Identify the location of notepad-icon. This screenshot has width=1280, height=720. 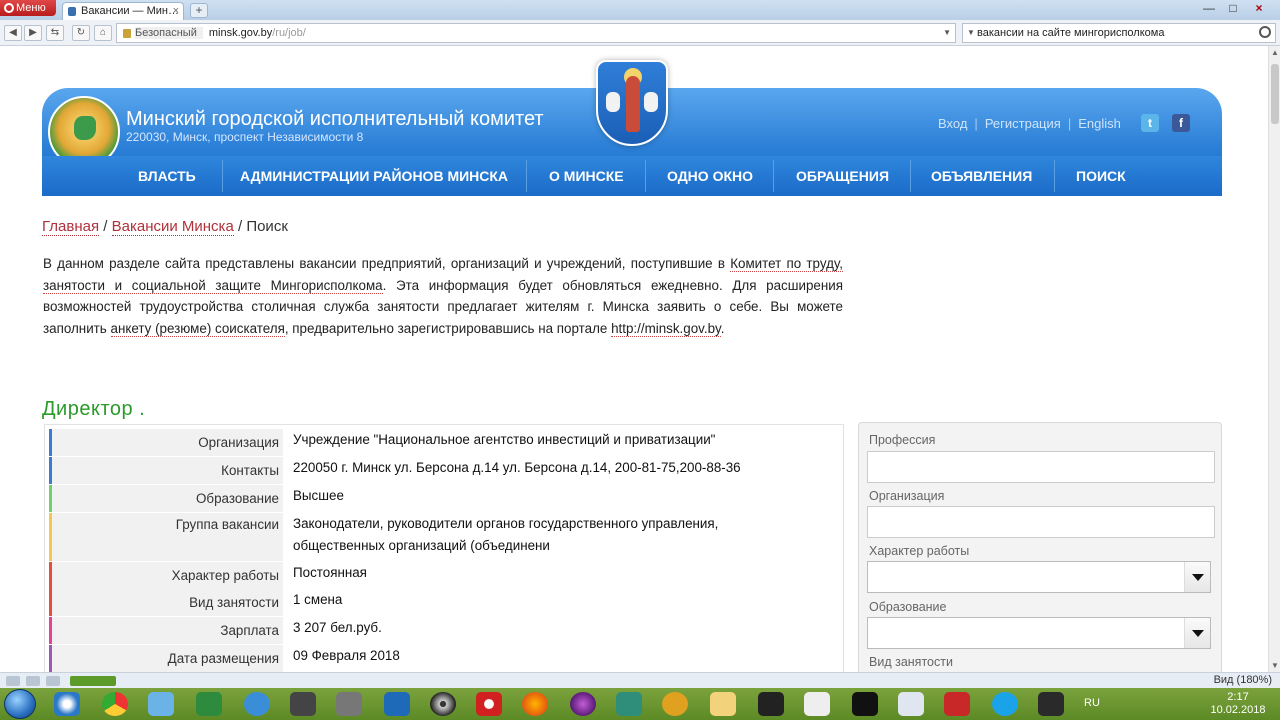
(911, 704).